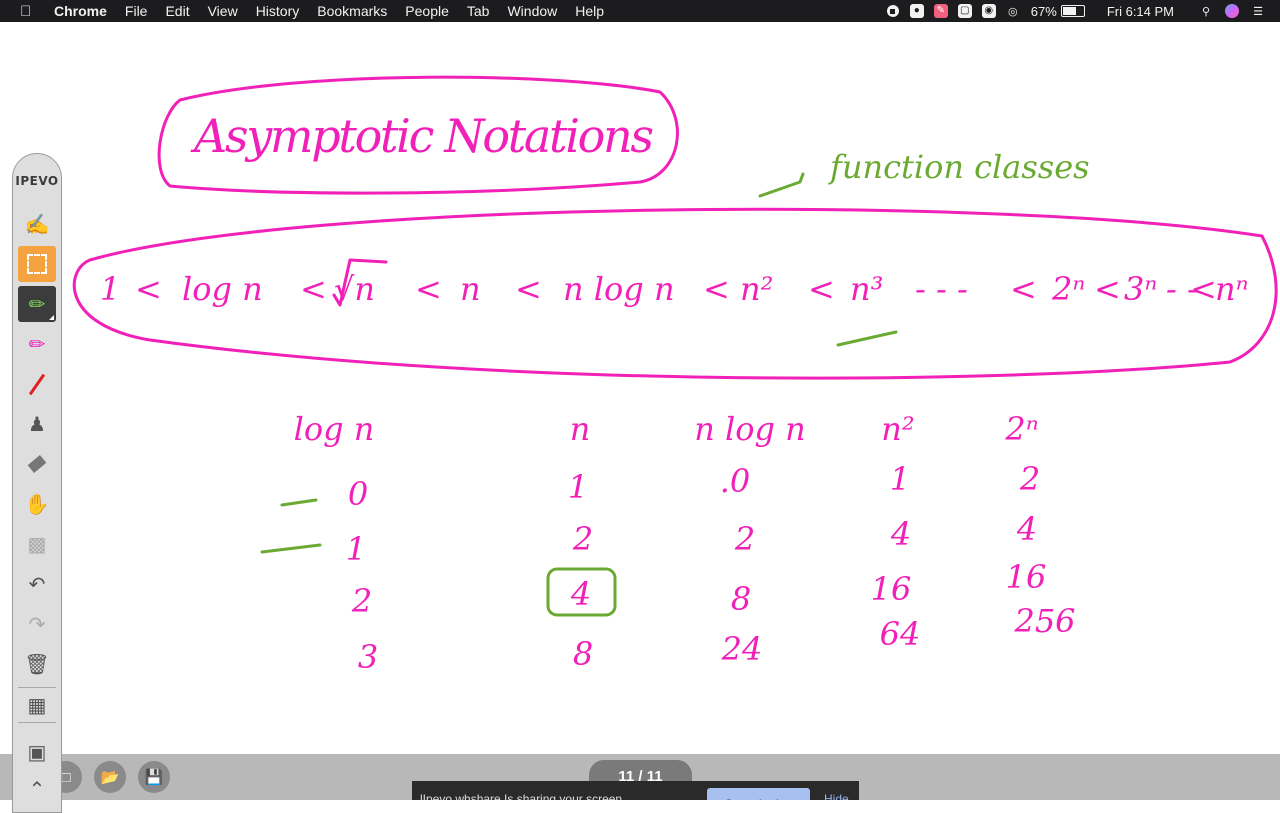 The image size is (1280, 813). Describe the element at coordinates (941, 11) in the screenshot. I see `annotate-icon: ✎` at that location.